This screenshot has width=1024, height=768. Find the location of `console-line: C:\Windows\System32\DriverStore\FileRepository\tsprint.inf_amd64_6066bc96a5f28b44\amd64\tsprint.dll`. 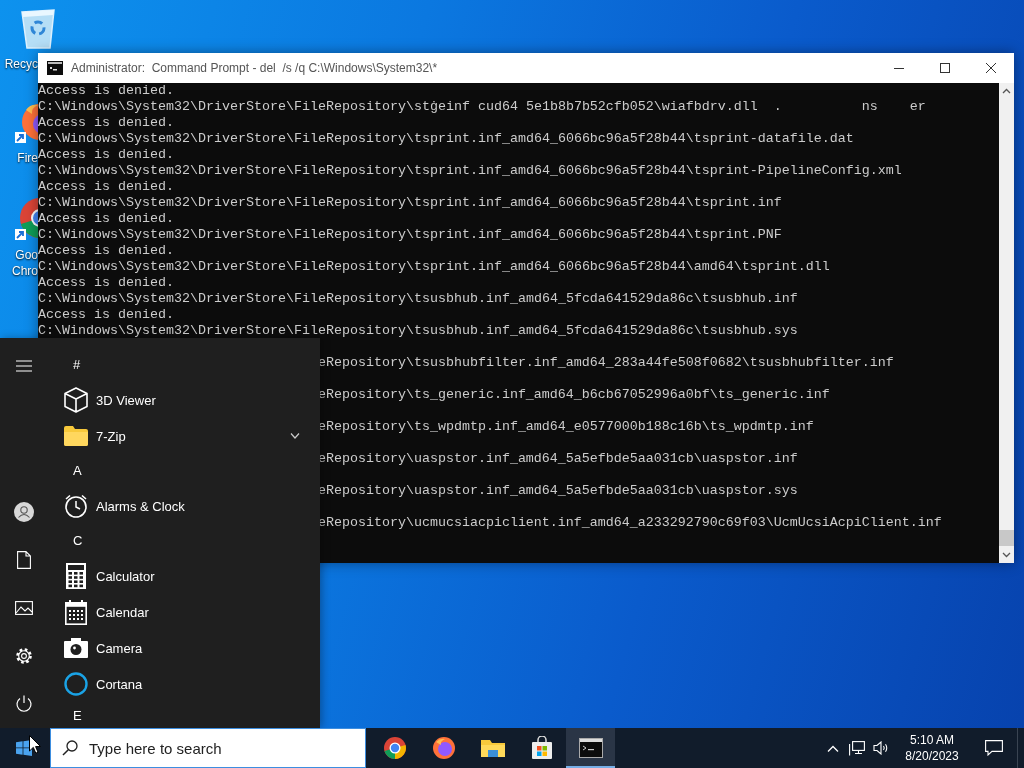

console-line: C:\Windows\System32\DriverStore\FileRepository\tsprint.inf_amd64_6066bc96a5f28b44\amd64\tsprint.dll is located at coordinates (434, 266).